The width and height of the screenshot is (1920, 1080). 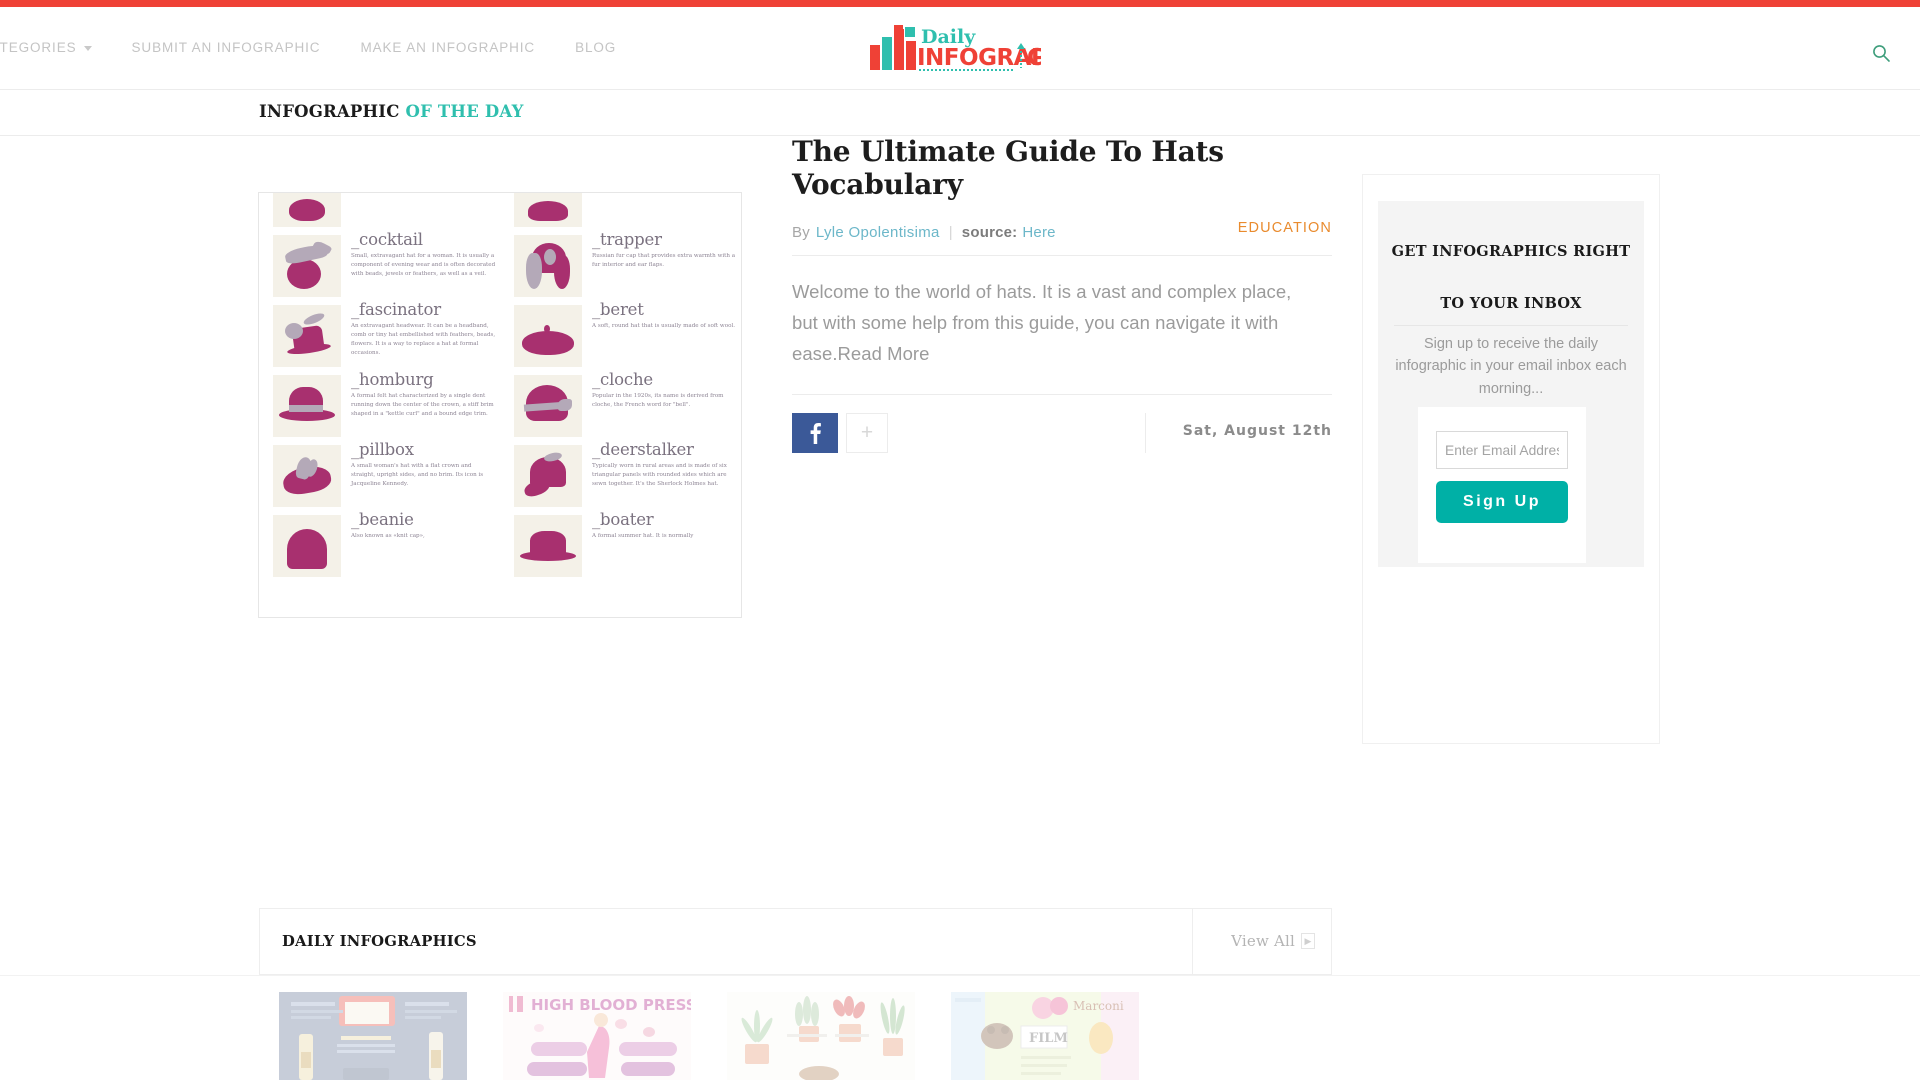 I want to click on hat-name: _beret, so click(x=618, y=309).